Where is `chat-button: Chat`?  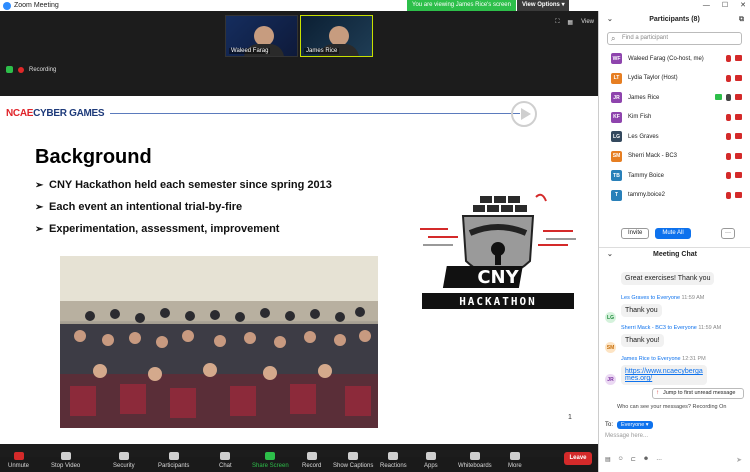
chat-button: Chat is located at coordinates (225, 459).